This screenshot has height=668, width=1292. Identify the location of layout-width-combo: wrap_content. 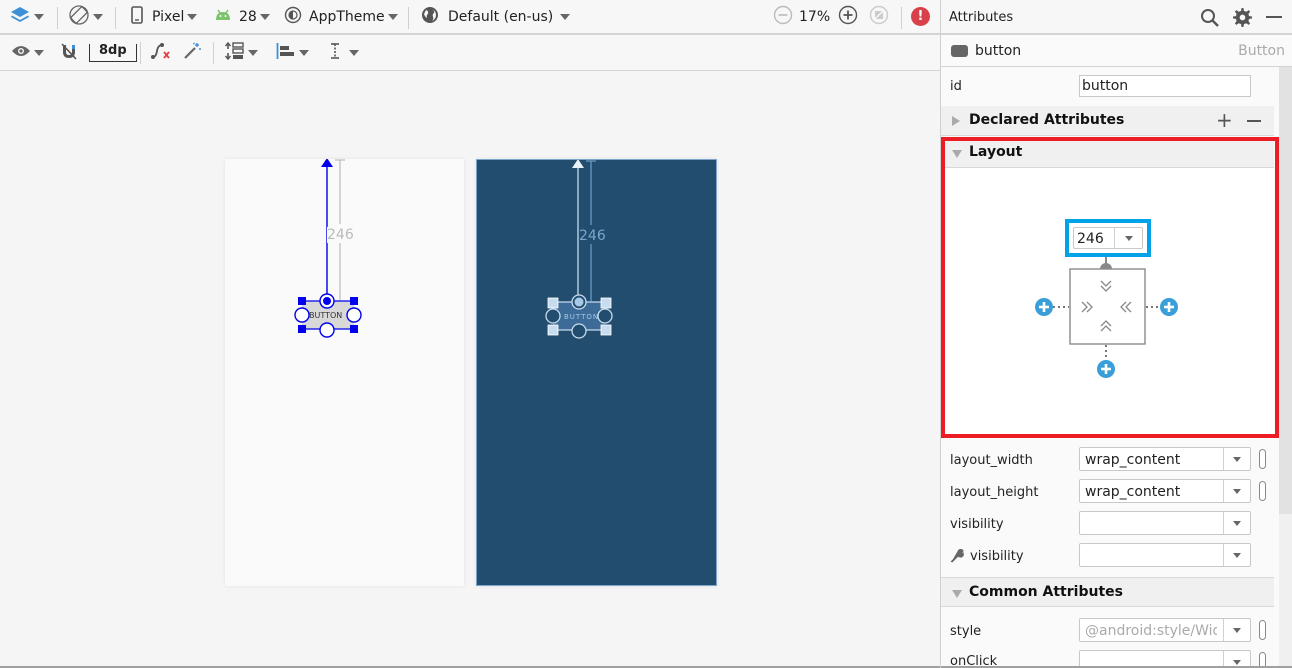
(1165, 459).